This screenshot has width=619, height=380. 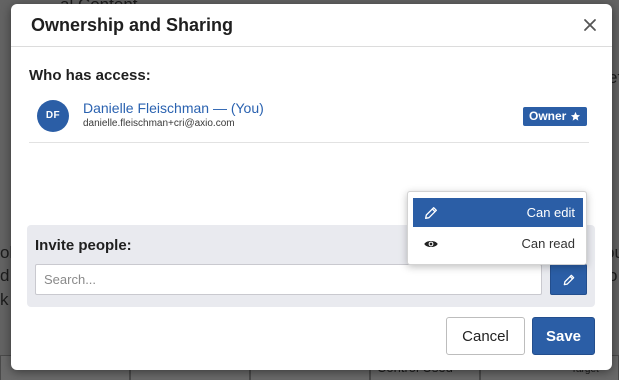 I want to click on permission-option-can-edit: Can edit, so click(x=498, y=212).